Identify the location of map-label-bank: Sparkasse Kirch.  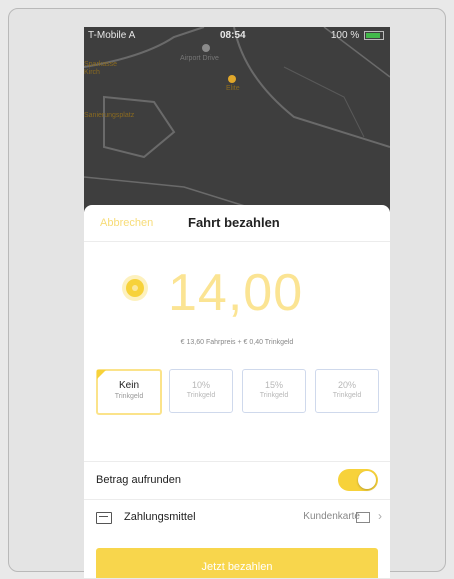
(101, 68).